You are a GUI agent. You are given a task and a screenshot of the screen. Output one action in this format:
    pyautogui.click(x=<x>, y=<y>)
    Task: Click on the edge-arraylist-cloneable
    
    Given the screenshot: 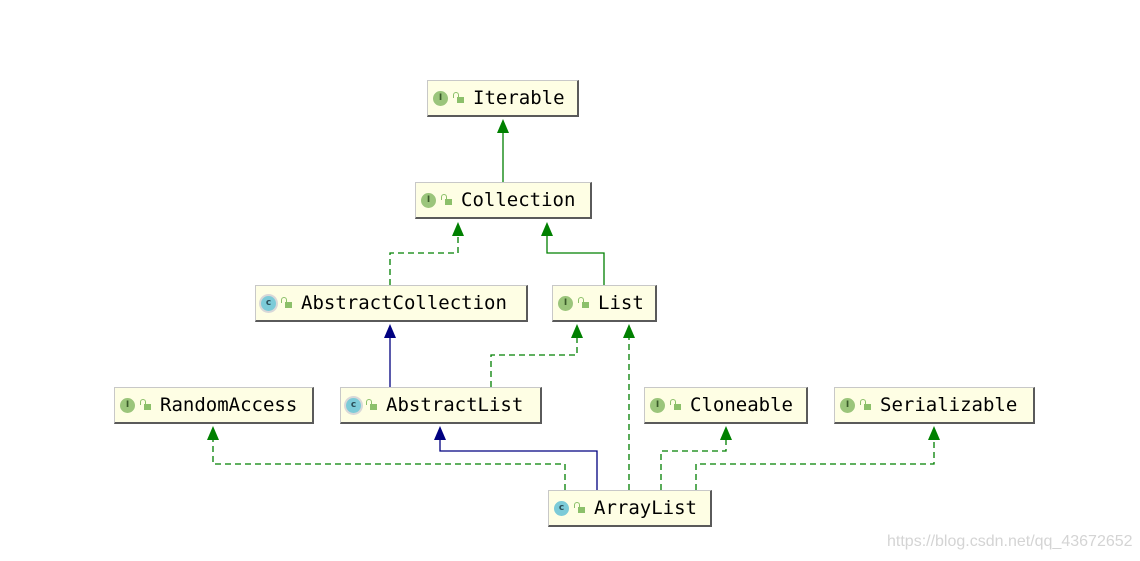 What is the action you would take?
    pyautogui.click(x=693, y=464)
    